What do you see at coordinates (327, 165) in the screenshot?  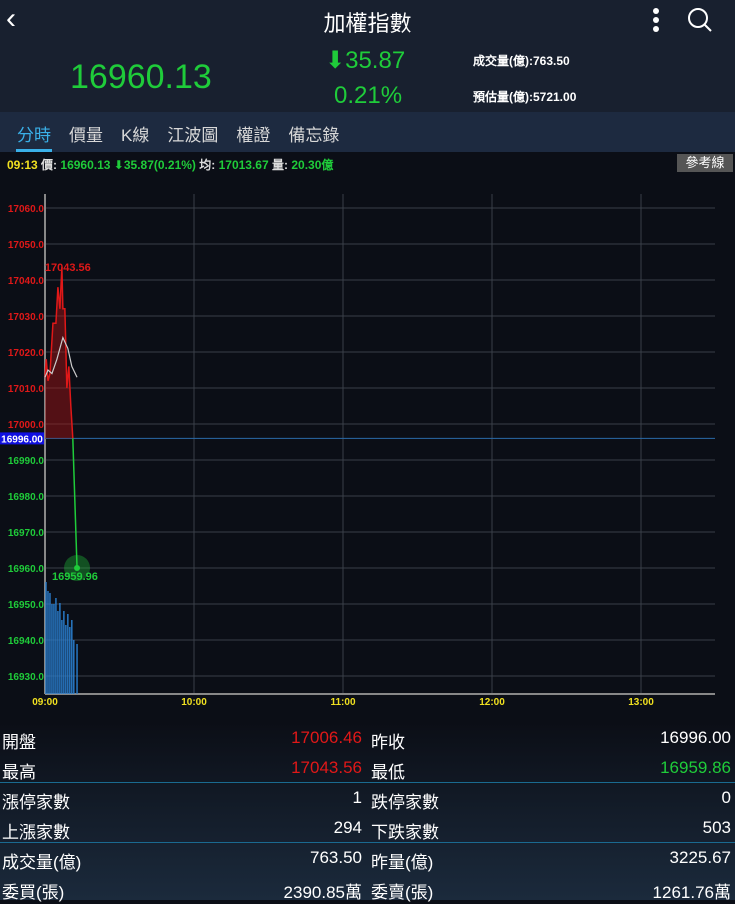 I see `info-vol-unit: 億` at bounding box center [327, 165].